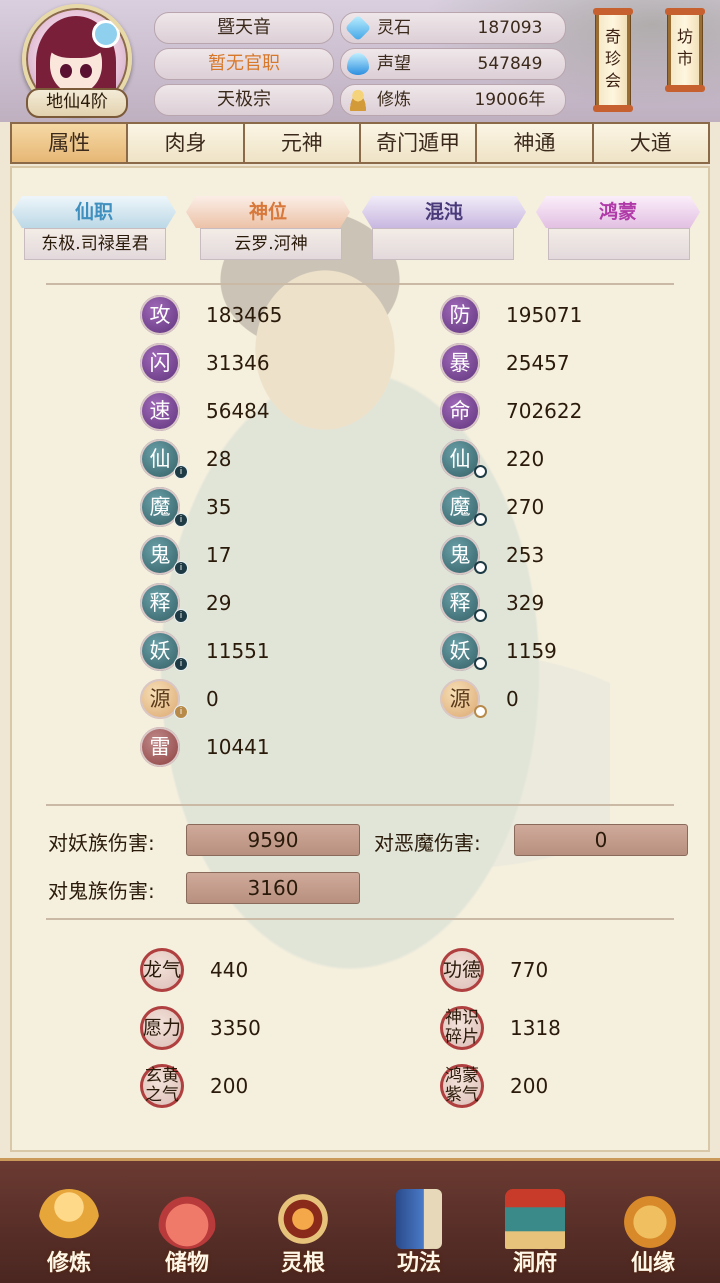  I want to click on damage-value-yao: 9590, so click(273, 840).